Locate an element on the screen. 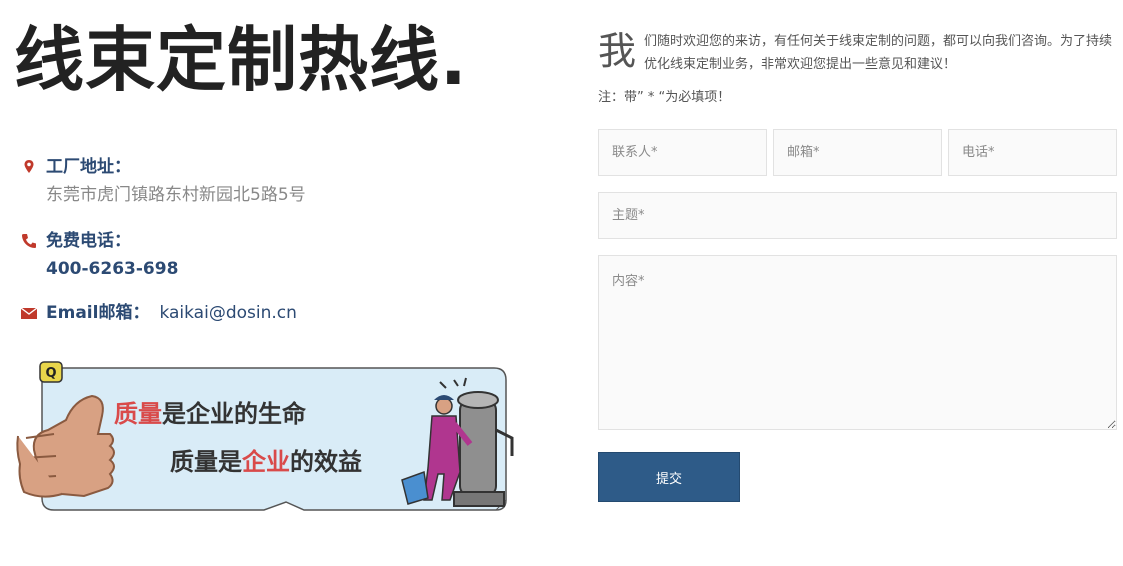 This screenshot has width=1123, height=566. slogan-line2-highlight: 企业 is located at coordinates (266, 462).